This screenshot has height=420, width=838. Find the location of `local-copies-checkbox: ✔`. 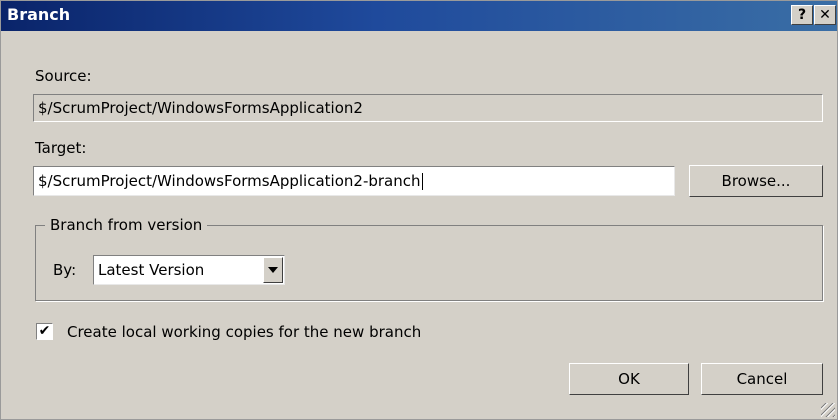

local-copies-checkbox: ✔ is located at coordinates (44, 331).